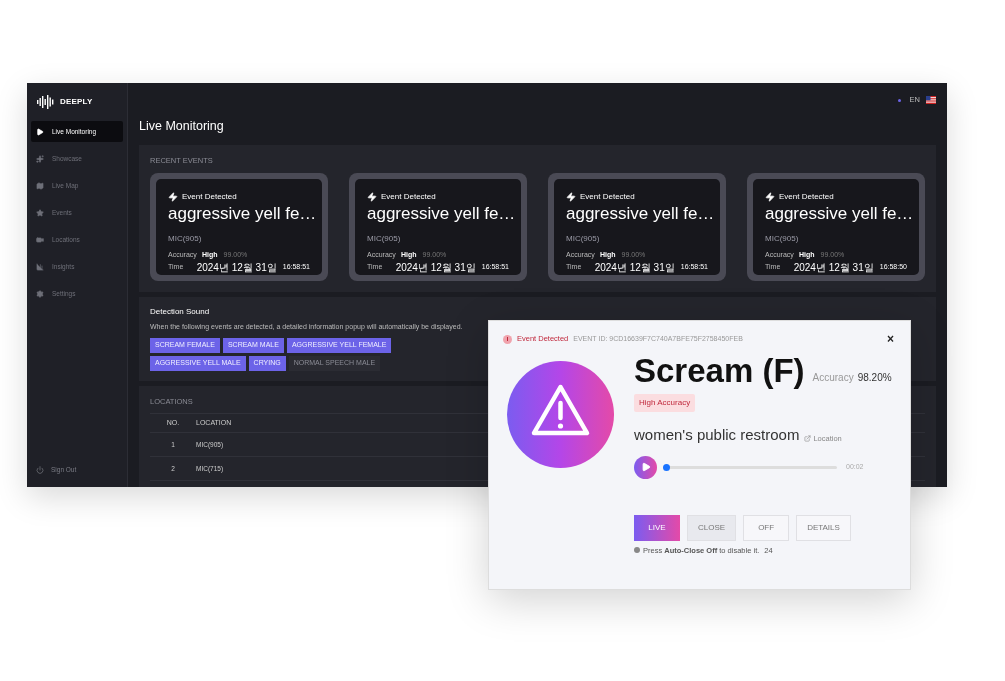 This screenshot has width=1005, height=681. I want to click on audio-progress-thumb, so click(666, 467).